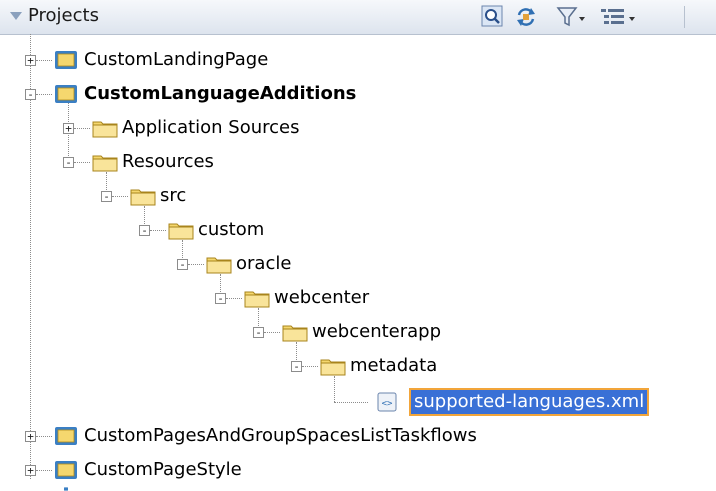  Describe the element at coordinates (394, 365) in the screenshot. I see `tree-node-label: metadata` at that location.